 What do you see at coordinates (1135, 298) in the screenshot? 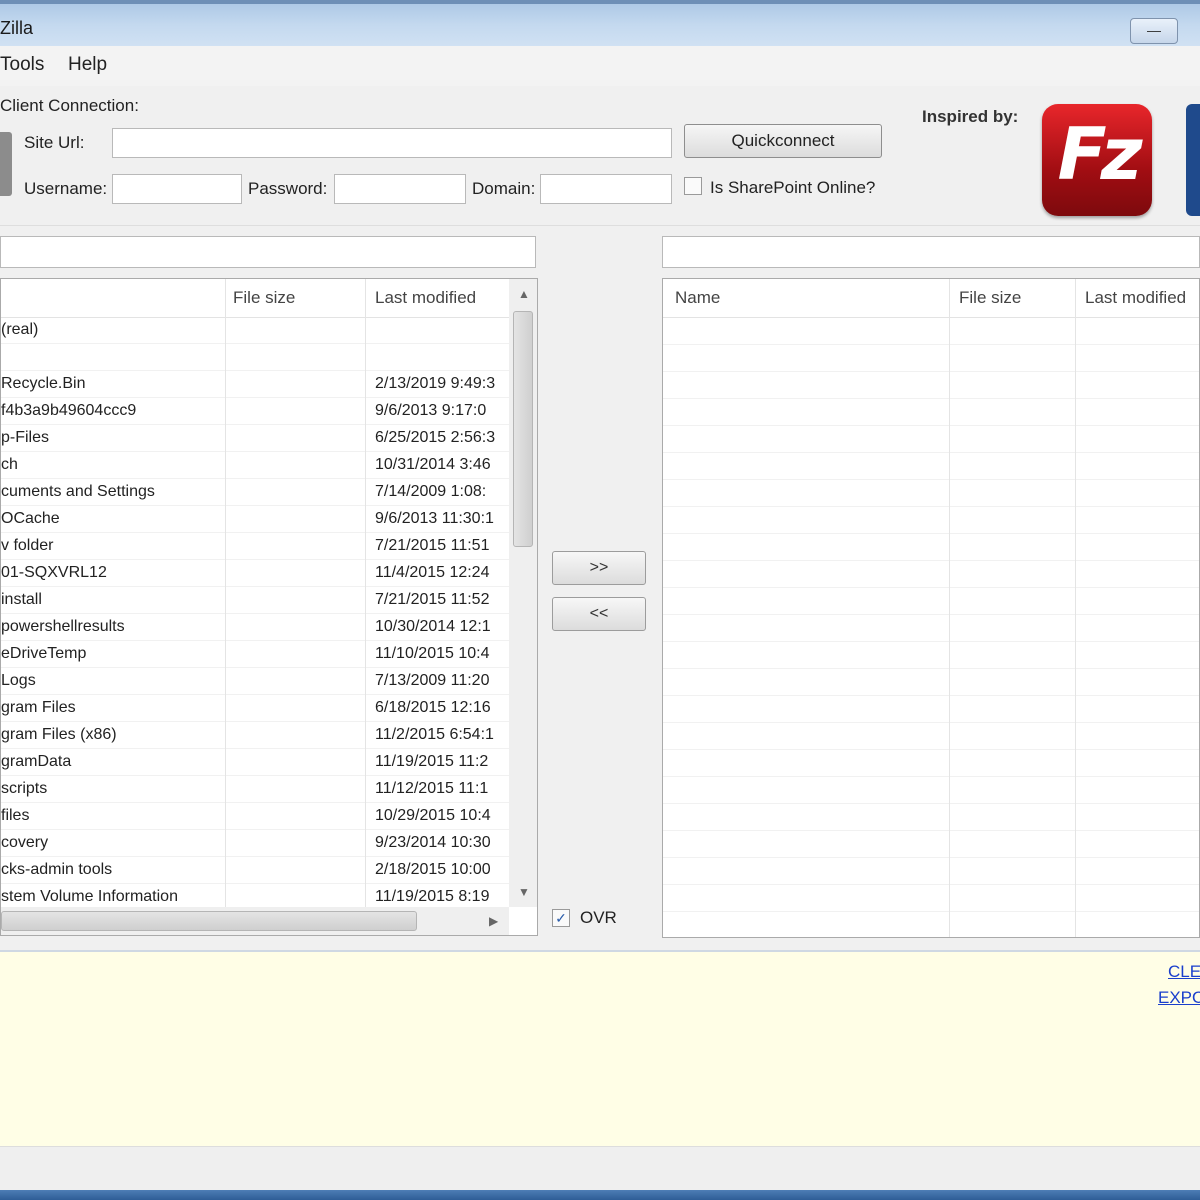
I see `remote-col-modified: Last modified` at bounding box center [1135, 298].